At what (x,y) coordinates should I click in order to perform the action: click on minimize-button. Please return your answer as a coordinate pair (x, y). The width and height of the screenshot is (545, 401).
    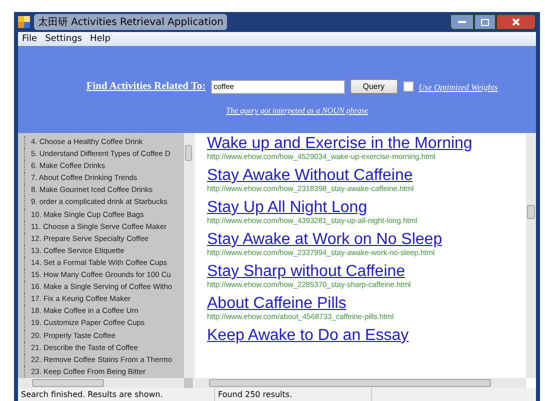
    Looking at the image, I should click on (462, 22).